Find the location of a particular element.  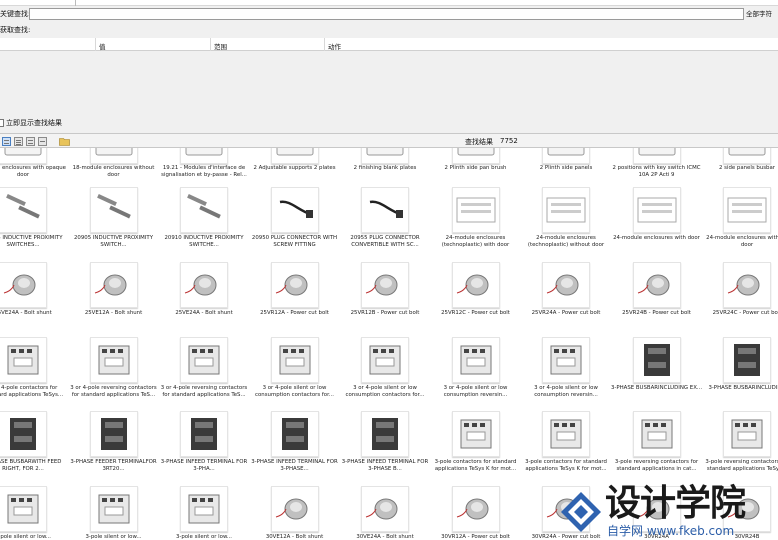

result-item: 25VE12A - Bolt shunt is located at coordinates (114, 297).